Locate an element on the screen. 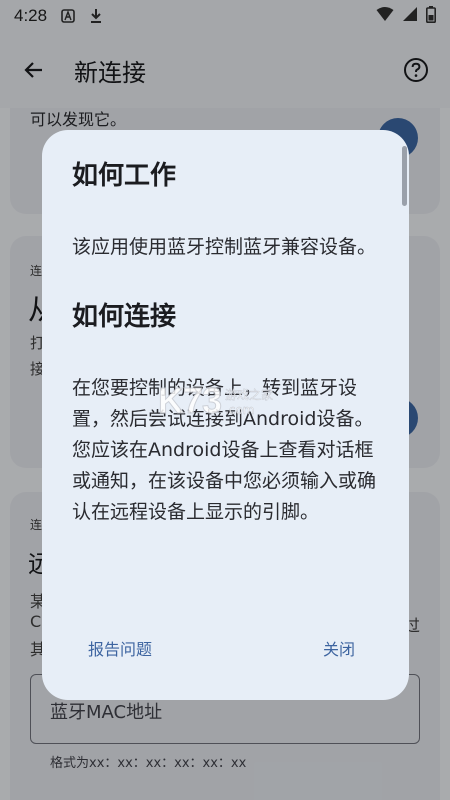 This screenshot has width=450, height=800. report-problem-button: 报告问题 is located at coordinates (120, 648).